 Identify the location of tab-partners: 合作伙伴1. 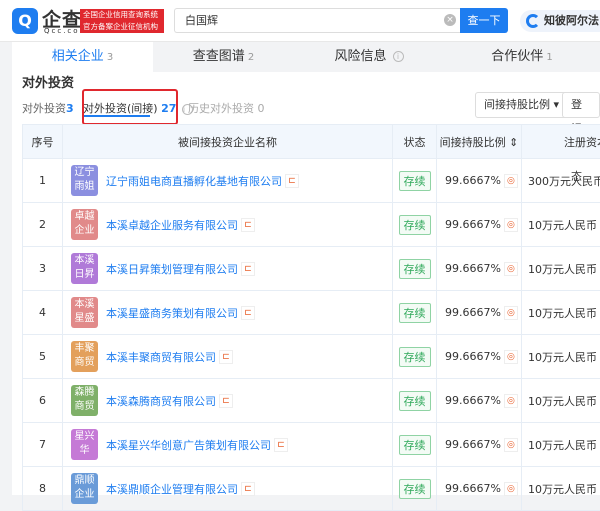
(522, 57).